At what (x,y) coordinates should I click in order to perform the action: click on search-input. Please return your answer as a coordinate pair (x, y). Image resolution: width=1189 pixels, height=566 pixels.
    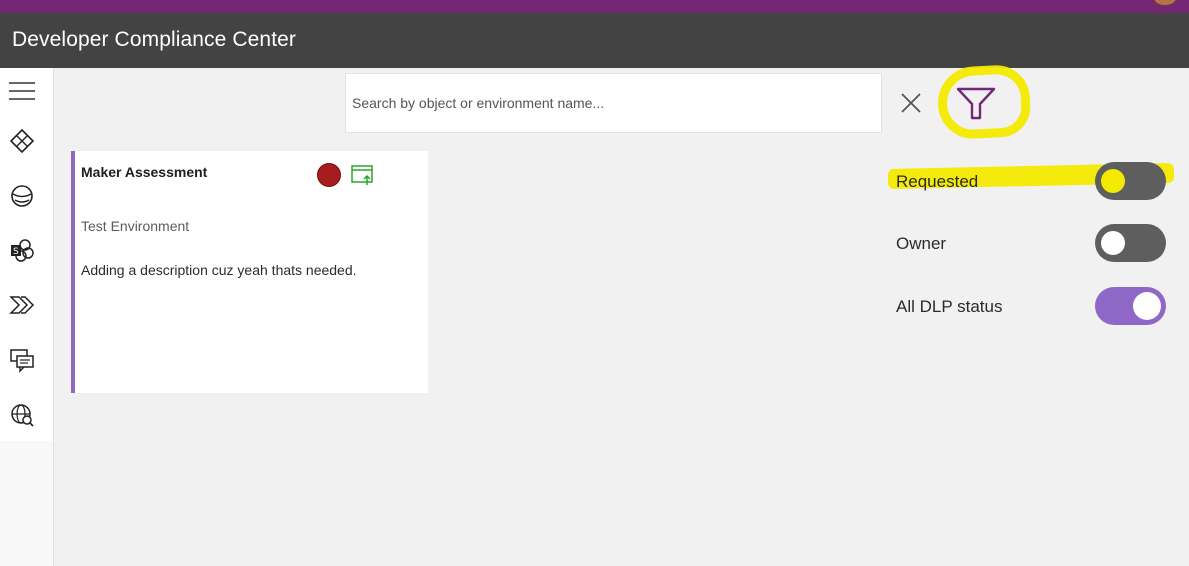
    Looking at the image, I should click on (613, 103).